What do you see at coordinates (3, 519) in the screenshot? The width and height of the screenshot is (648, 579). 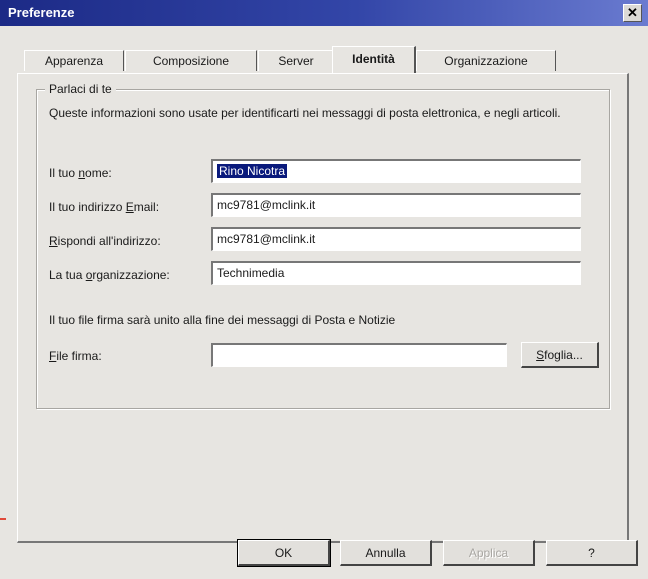 I see `edge-marker` at bounding box center [3, 519].